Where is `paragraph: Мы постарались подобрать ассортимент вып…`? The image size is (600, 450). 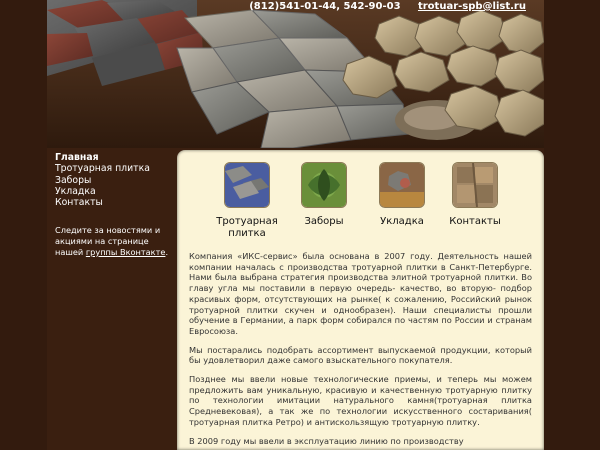 paragraph: Мы постарались подобрать ассортимент вып… is located at coordinates (360, 355).